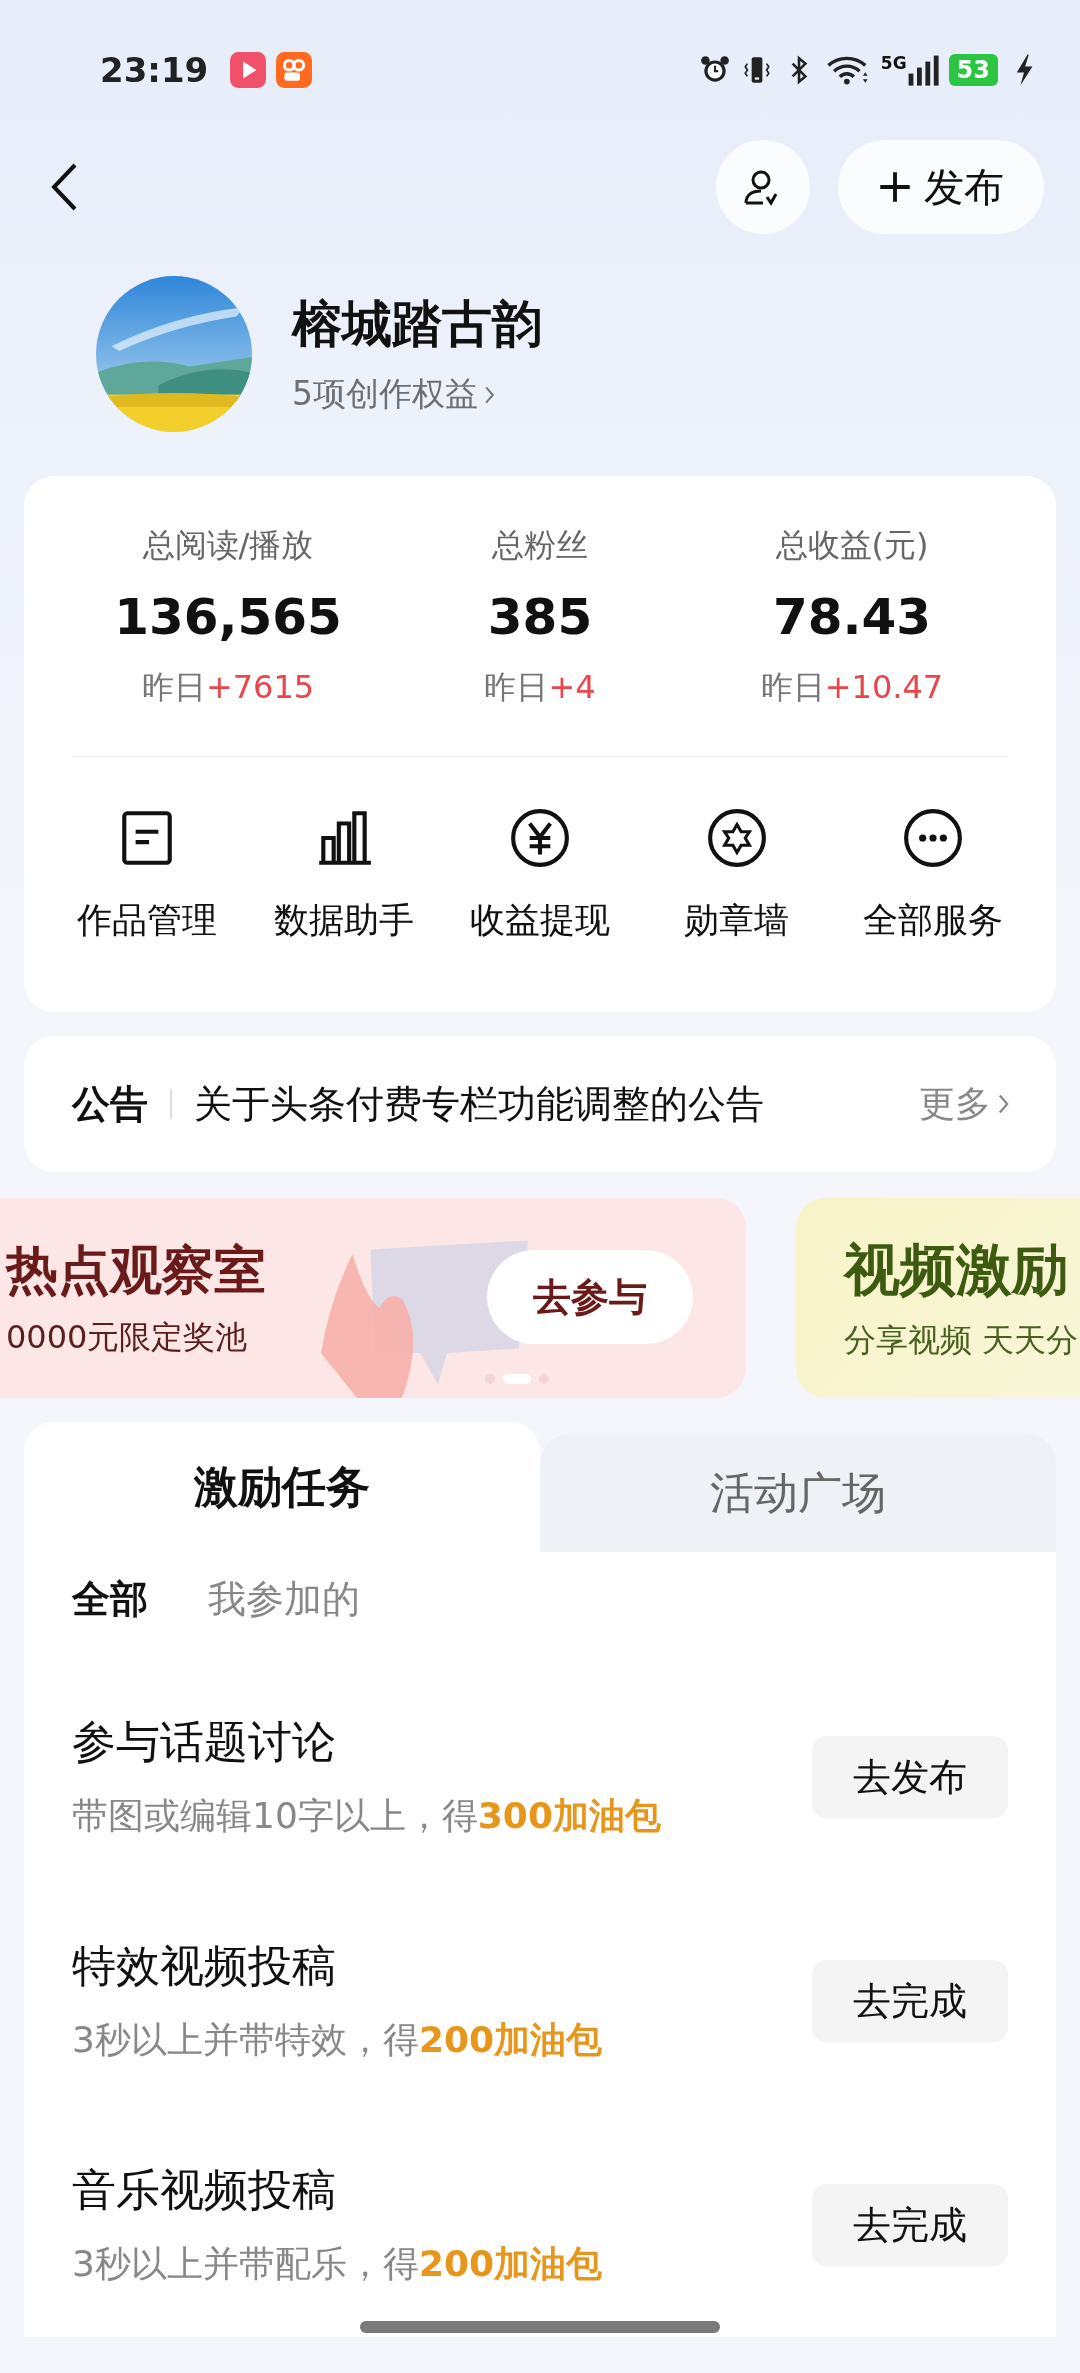  Describe the element at coordinates (933, 875) in the screenshot. I see `service-item: 全部服务` at that location.